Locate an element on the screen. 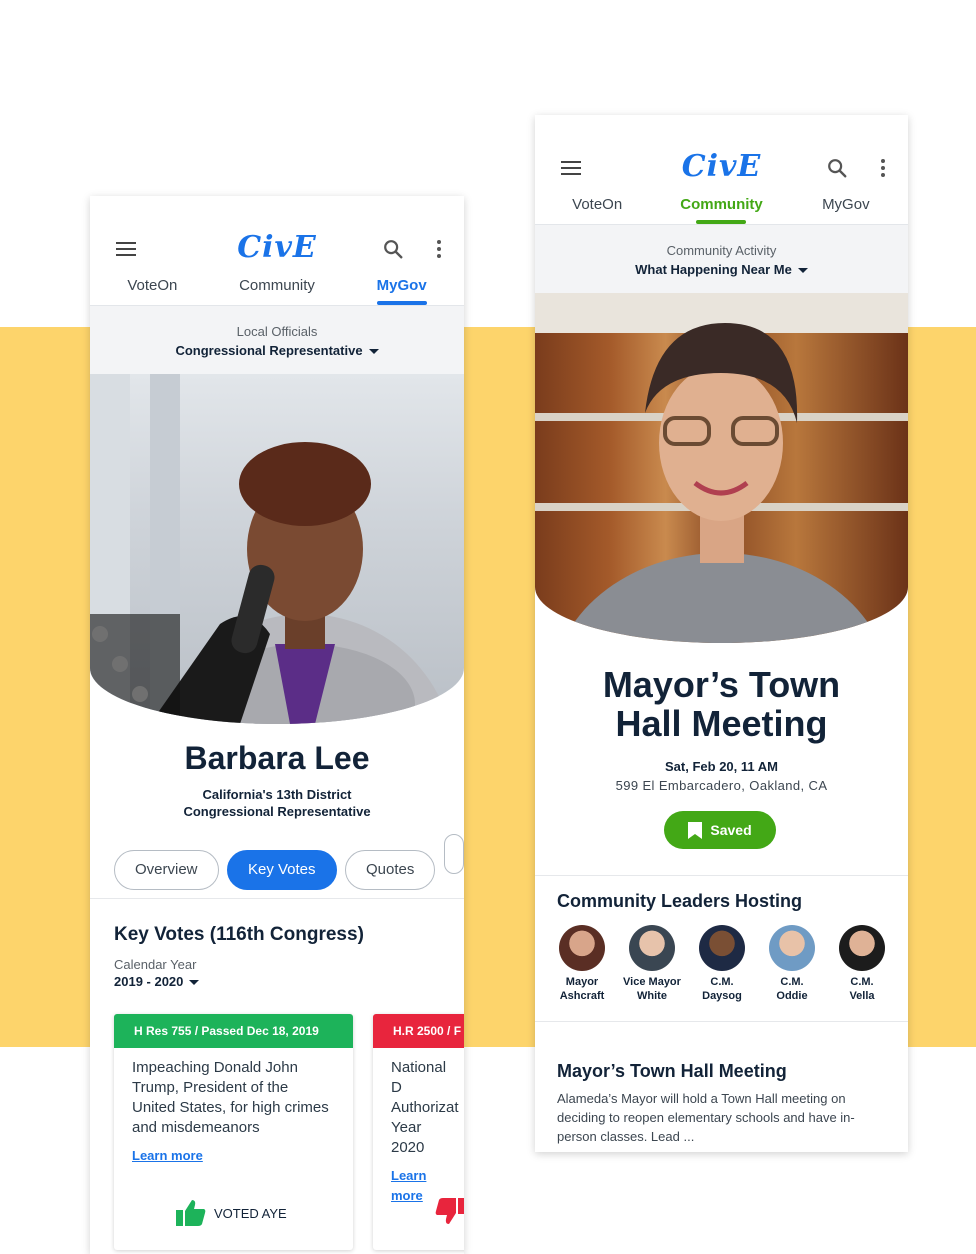  official-photo is located at coordinates (277, 549).